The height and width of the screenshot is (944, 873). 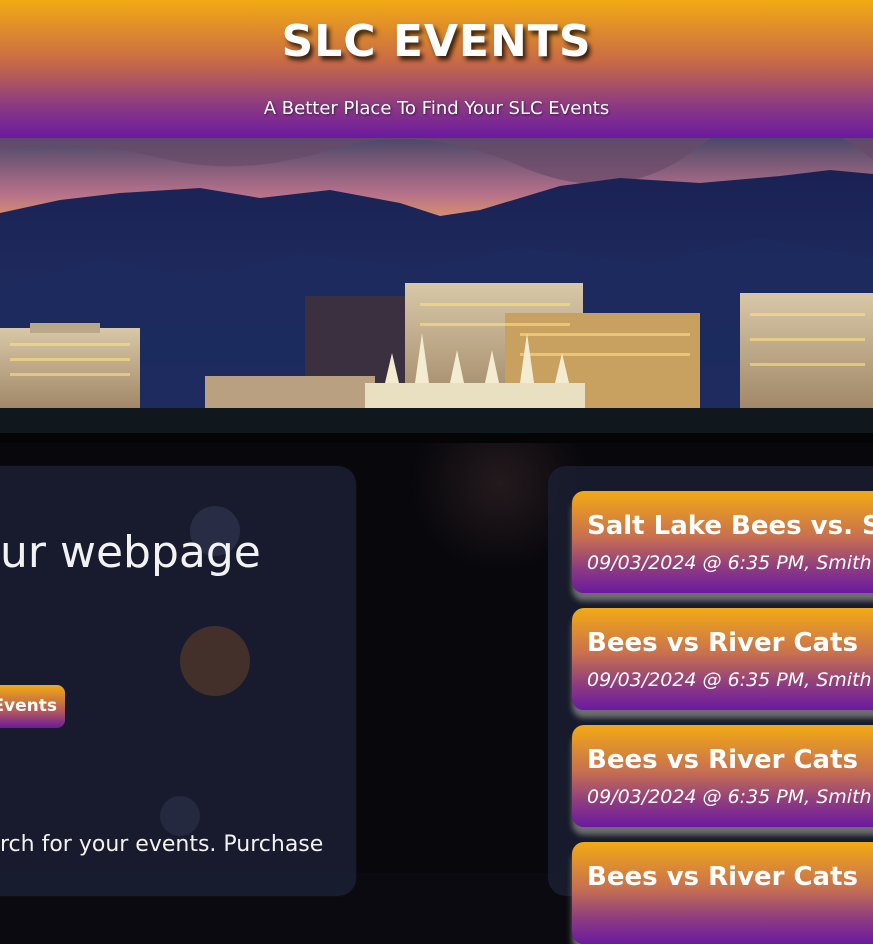 What do you see at coordinates (32, 706) in the screenshot?
I see `view-events-button: Events` at bounding box center [32, 706].